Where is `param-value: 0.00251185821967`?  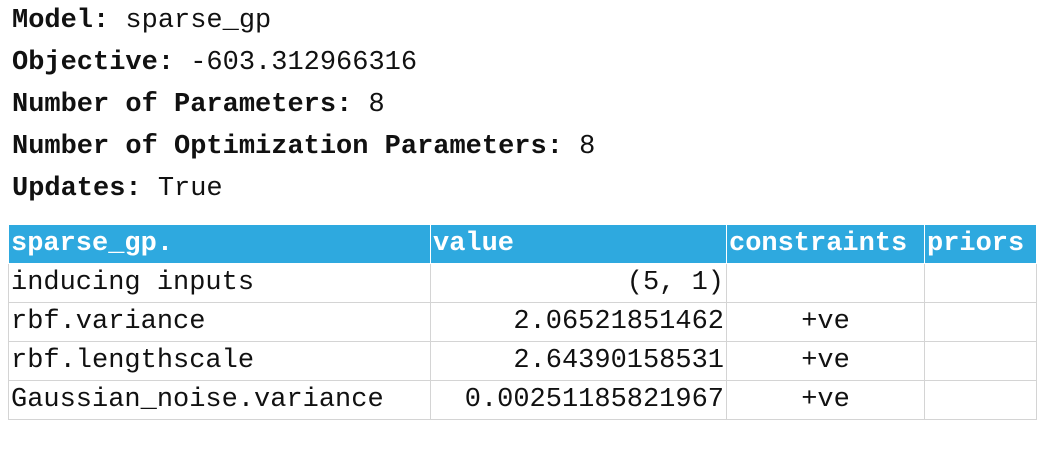
param-value: 0.00251185821967 is located at coordinates (578, 400).